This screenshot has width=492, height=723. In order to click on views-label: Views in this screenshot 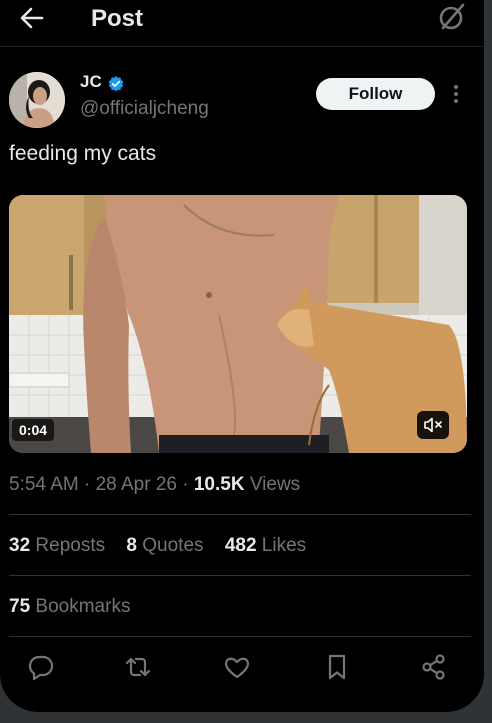, I will do `click(275, 484)`.